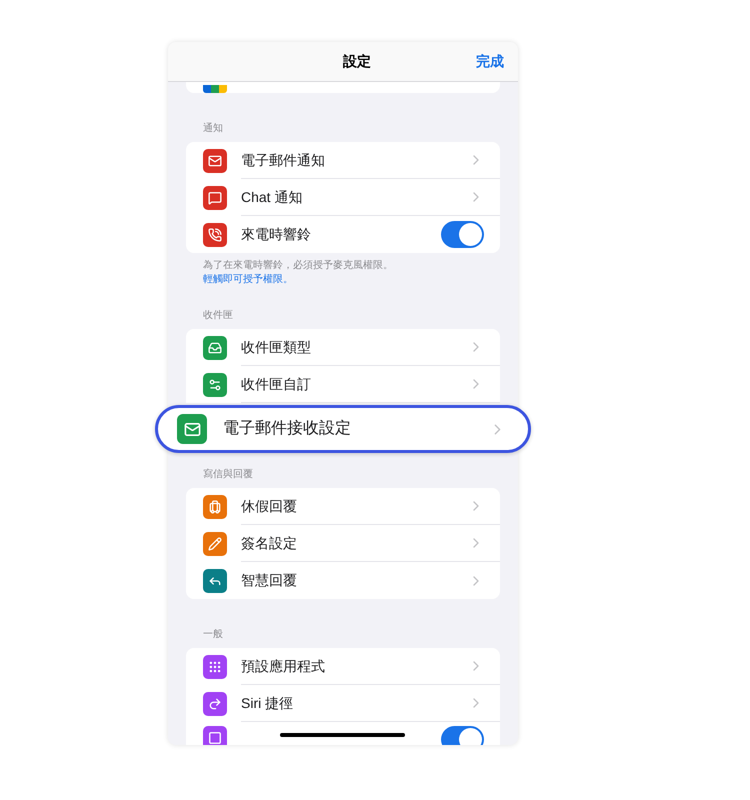 This screenshot has height=800, width=750. I want to click on permission-note: 為了在來電時響鈴，必須授予麥克風權限。 輕觸即可授予權限。, so click(298, 272).